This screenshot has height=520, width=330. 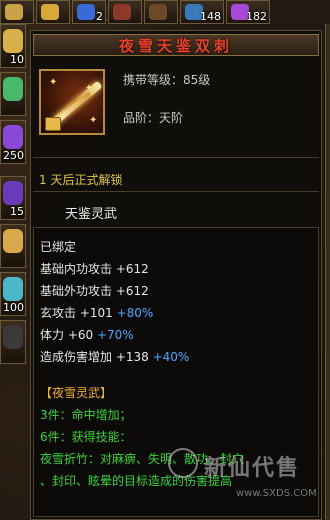 What do you see at coordinates (86, 12) in the screenshot?
I see `gem-icon` at bounding box center [86, 12].